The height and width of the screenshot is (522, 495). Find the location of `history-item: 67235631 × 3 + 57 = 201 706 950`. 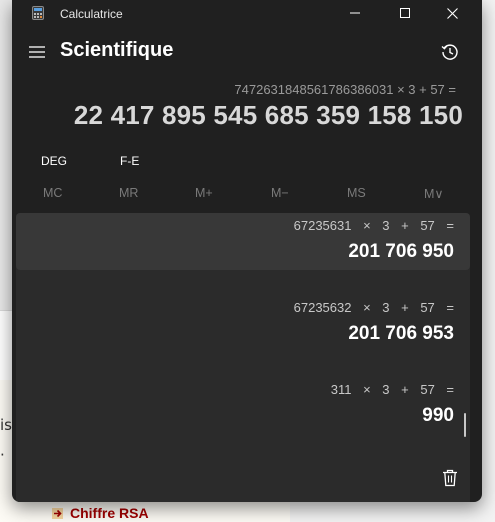

history-item: 67235631 × 3 + 57 = 201 706 950 is located at coordinates (243, 241).